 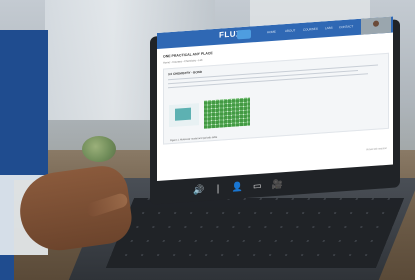 I want to click on nav-item-courses: COURSES, so click(x=310, y=29).